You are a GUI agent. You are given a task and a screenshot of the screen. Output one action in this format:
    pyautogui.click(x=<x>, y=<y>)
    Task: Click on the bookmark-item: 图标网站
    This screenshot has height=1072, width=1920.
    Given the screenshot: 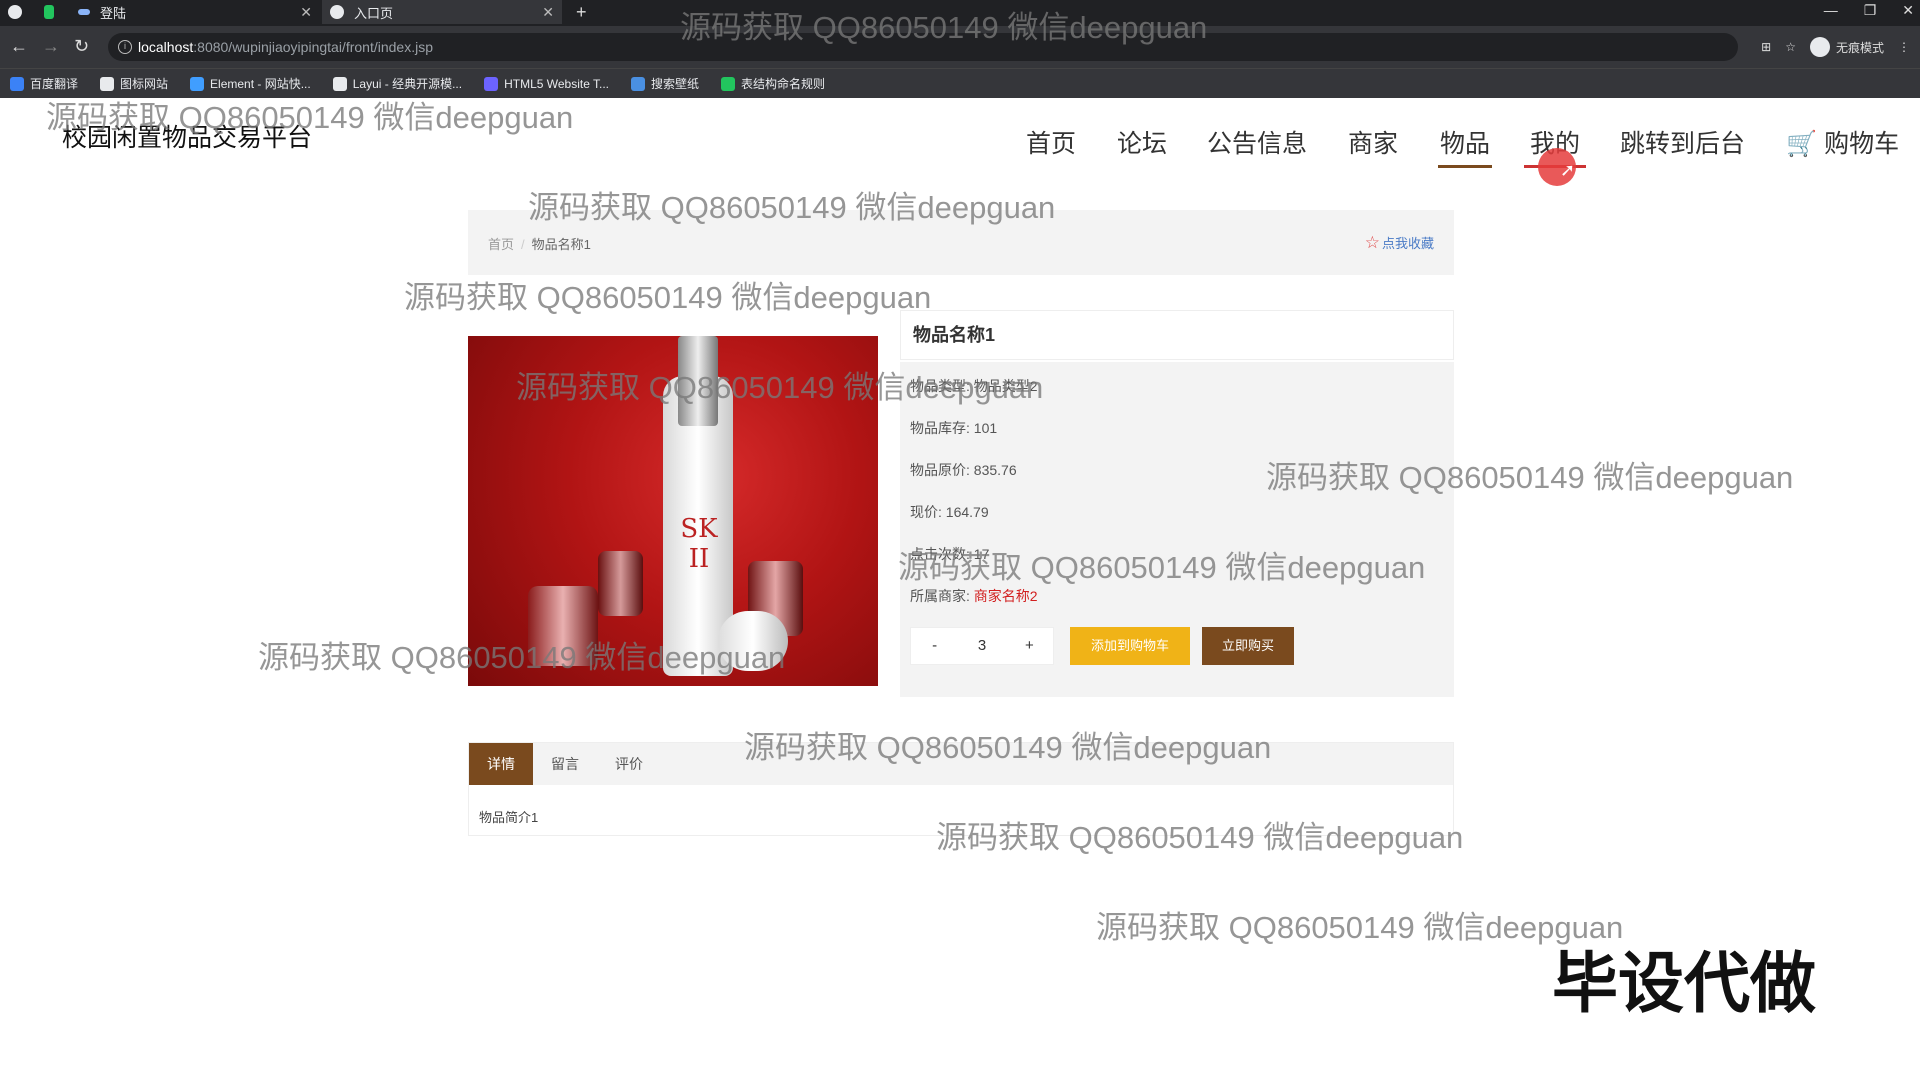 What is the action you would take?
    pyautogui.click(x=134, y=83)
    